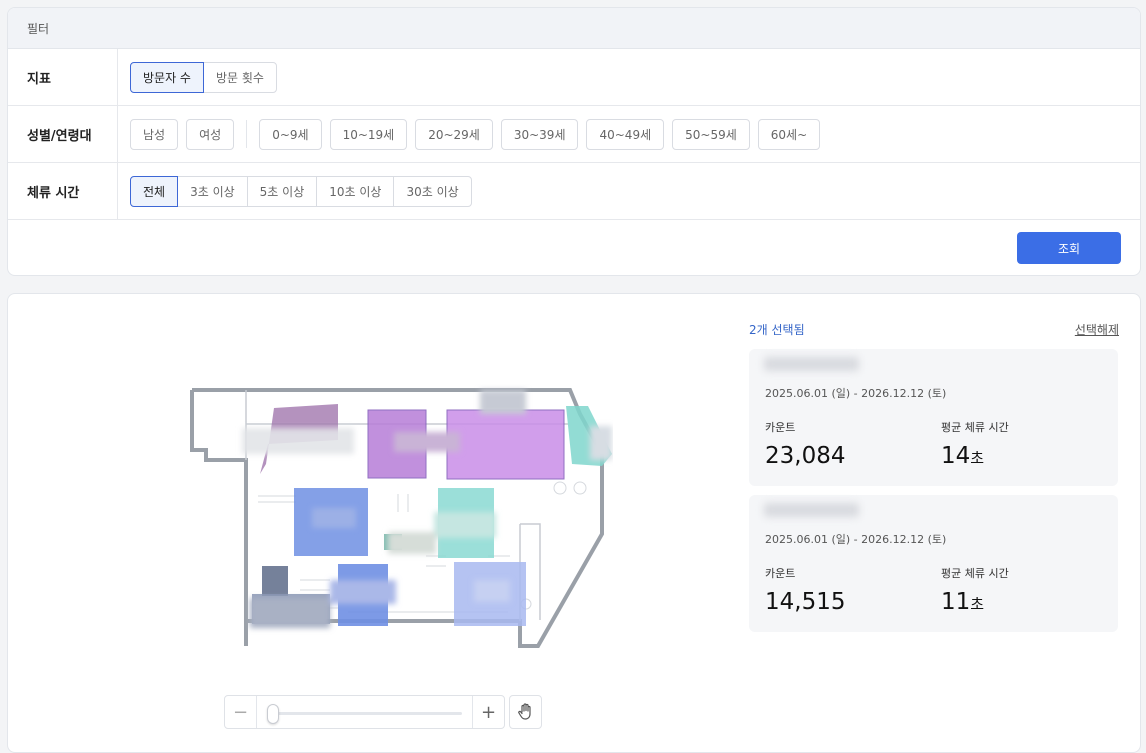 The image size is (1146, 753). I want to click on filter-title: 필터, so click(574, 28).